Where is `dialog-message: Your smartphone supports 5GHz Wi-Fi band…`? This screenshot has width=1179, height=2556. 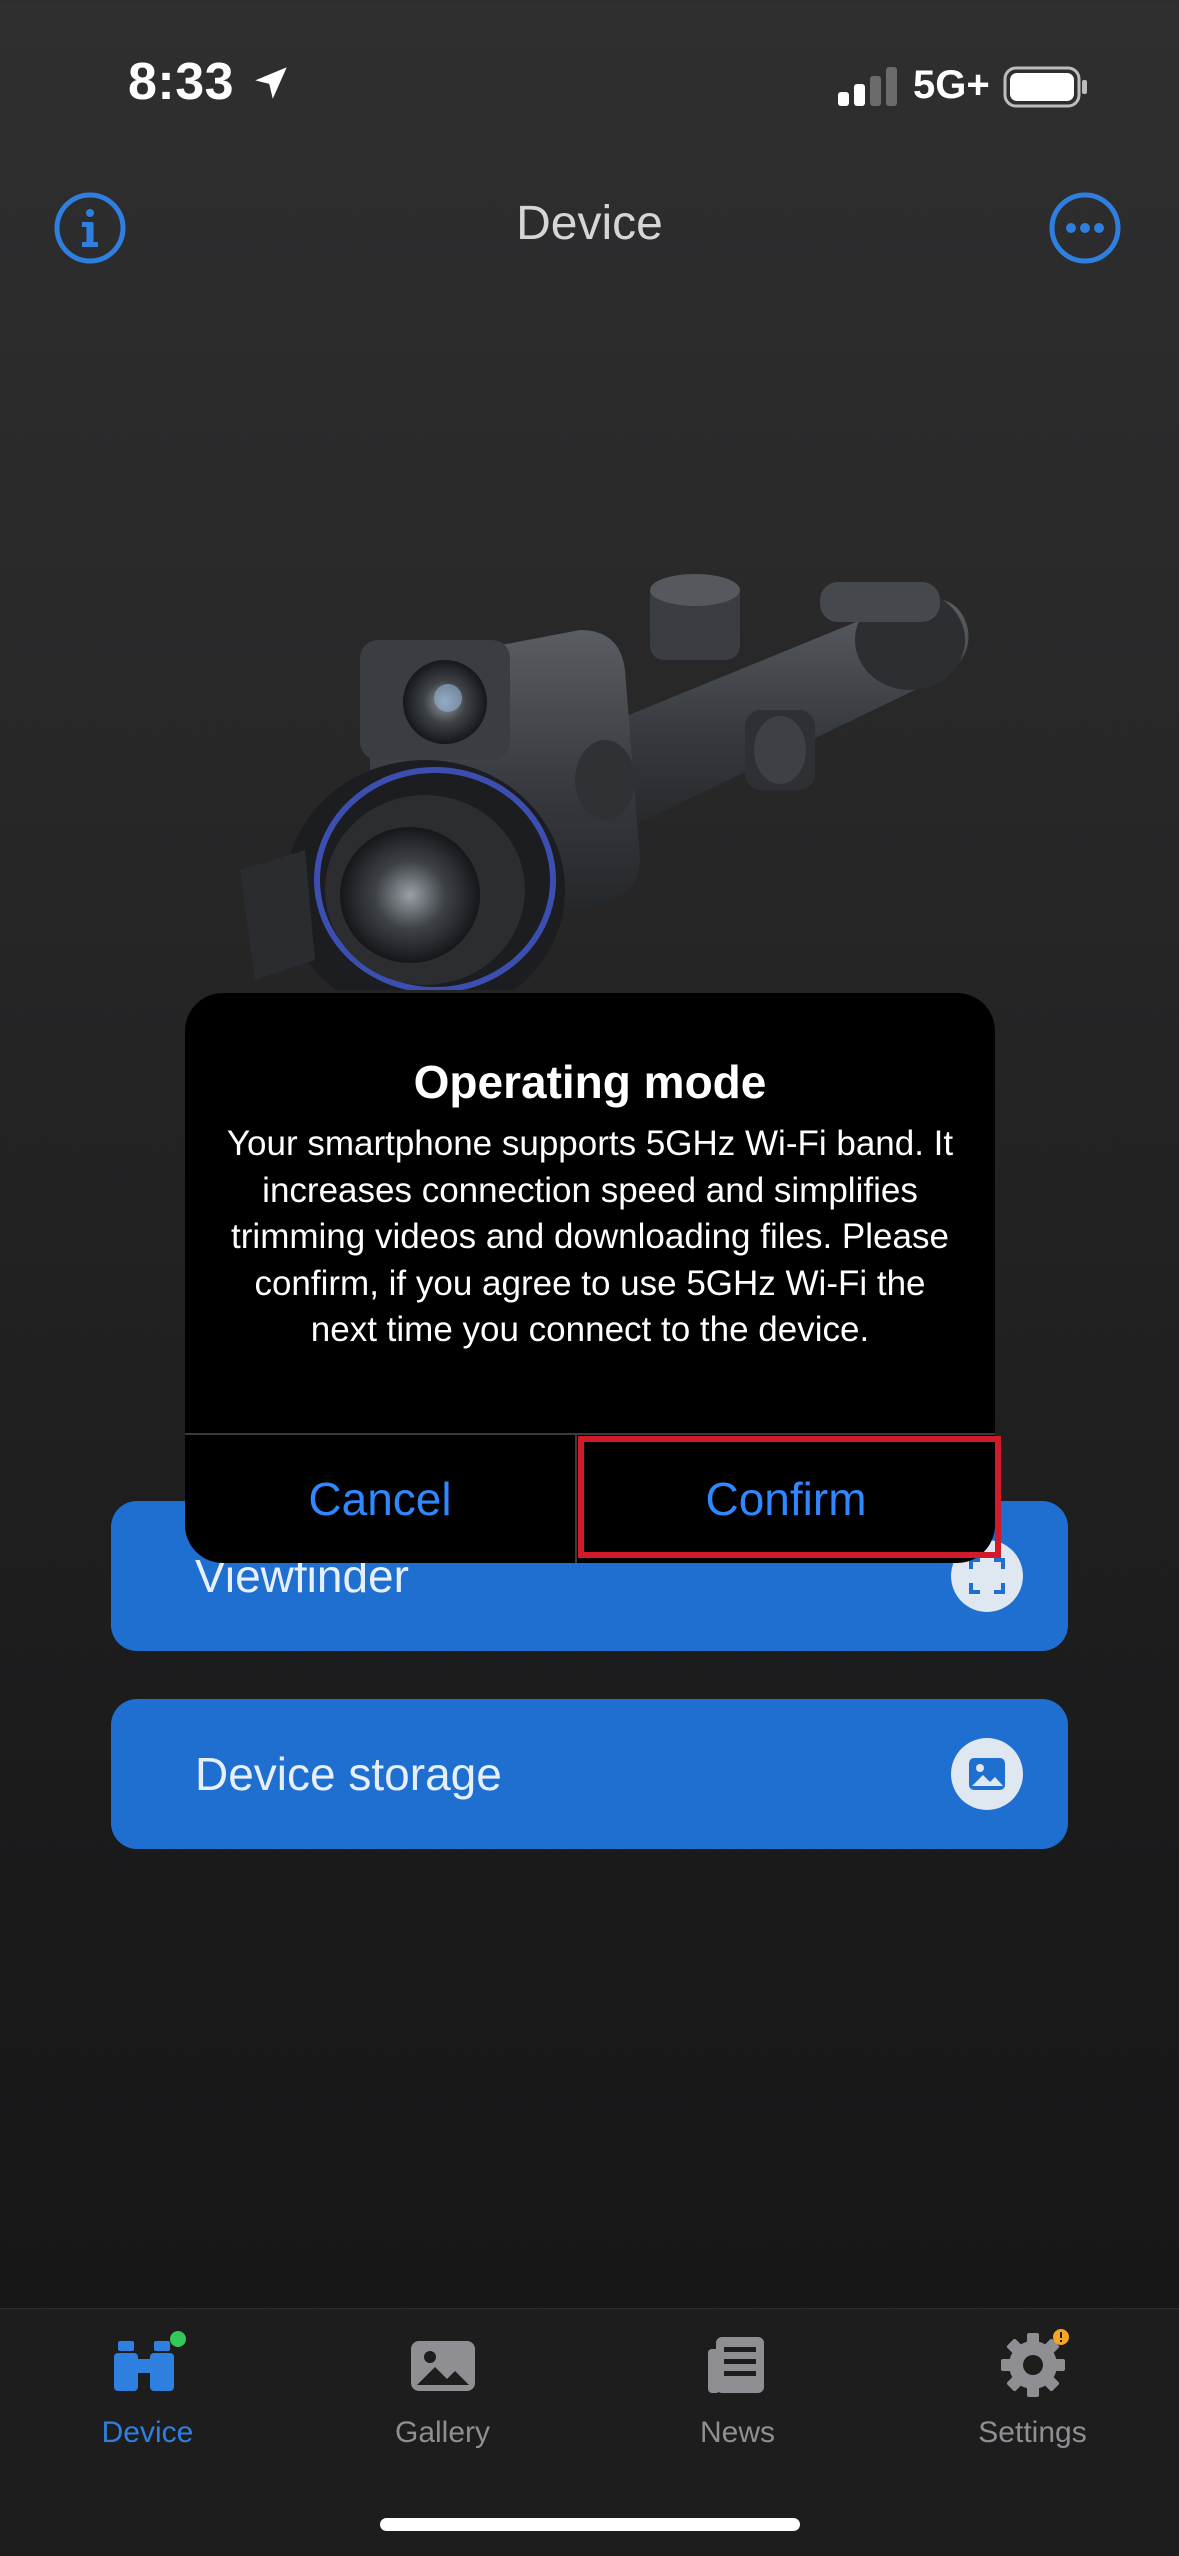
dialog-message: Your smartphone supports 5GHz Wi-Fi band… is located at coordinates (590, 1236).